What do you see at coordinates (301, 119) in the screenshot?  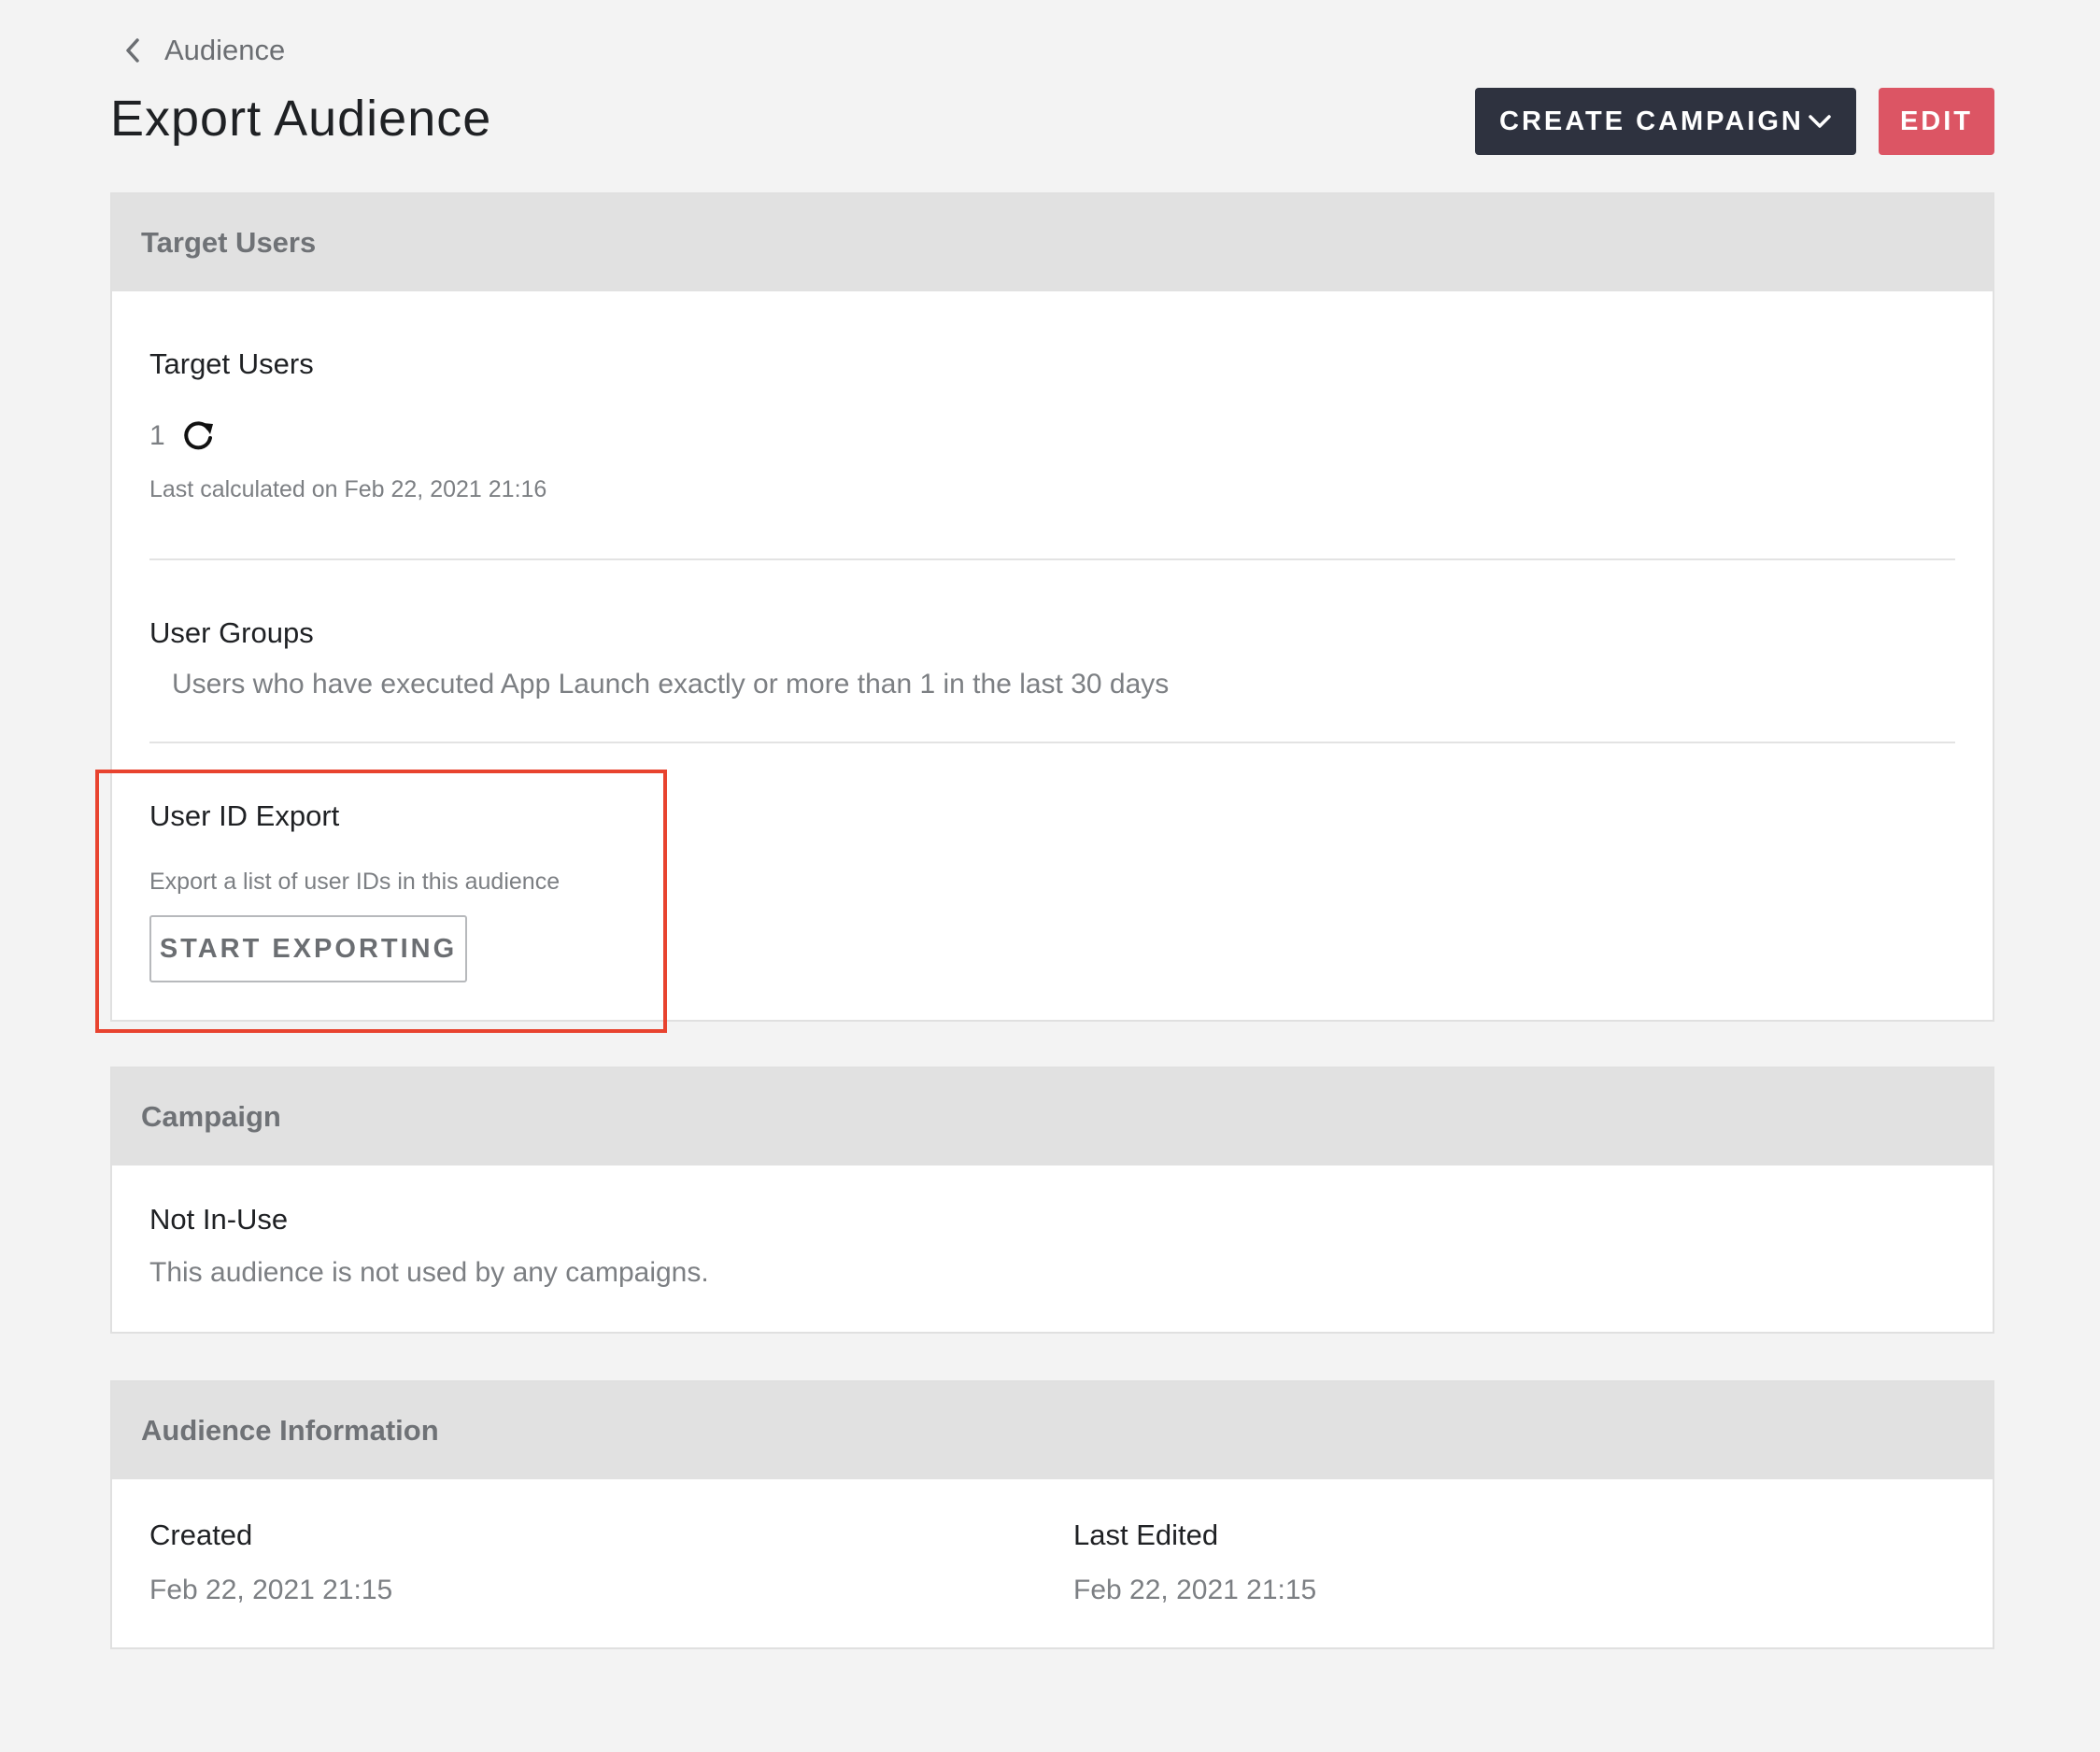 I see `page-title: Export Audience` at bounding box center [301, 119].